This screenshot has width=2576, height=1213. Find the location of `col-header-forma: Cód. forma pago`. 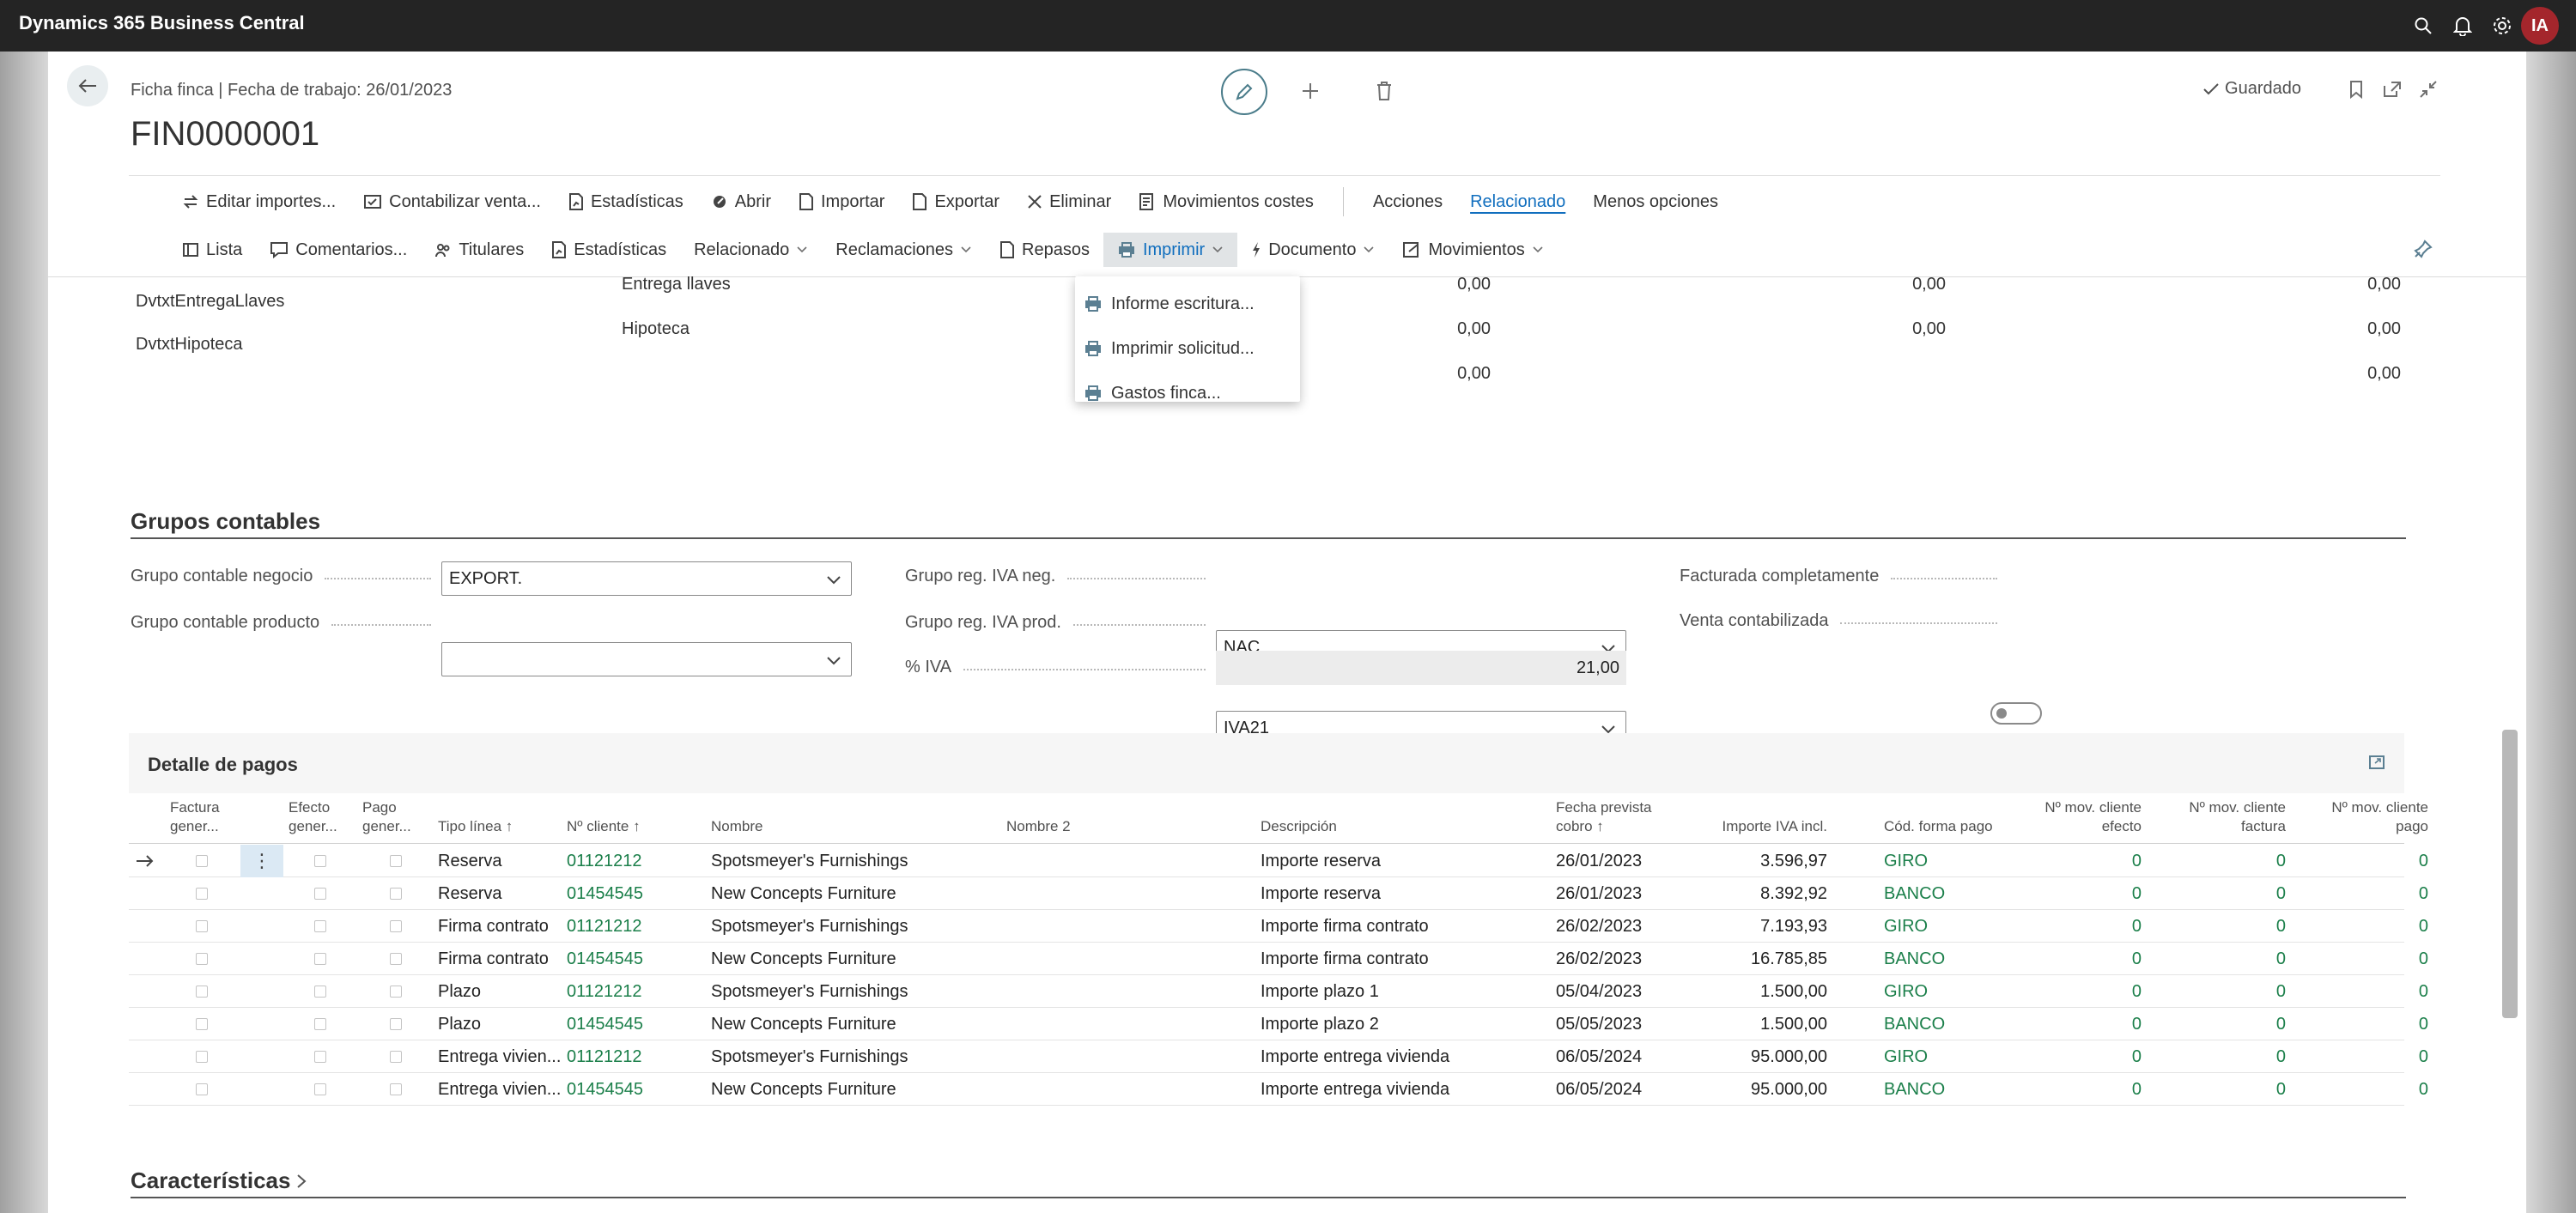

col-header-forma: Cód. forma pago is located at coordinates (1938, 826).